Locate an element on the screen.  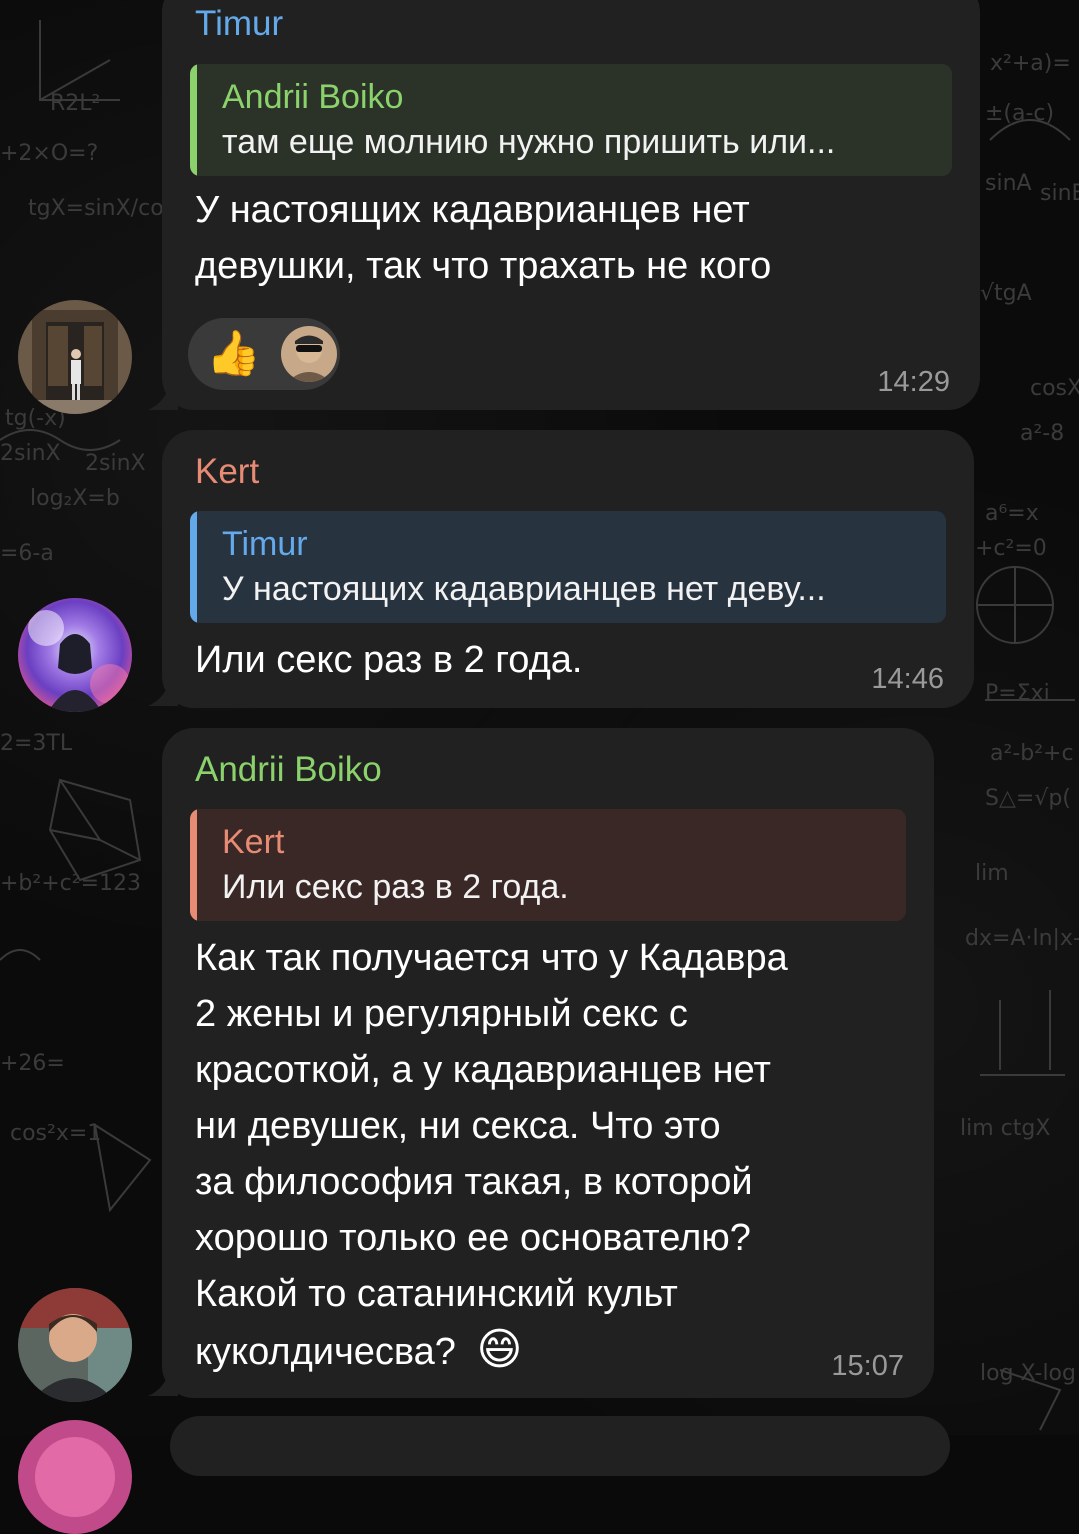
grinning-emoji: 😄 is located at coordinates (499, 1349).